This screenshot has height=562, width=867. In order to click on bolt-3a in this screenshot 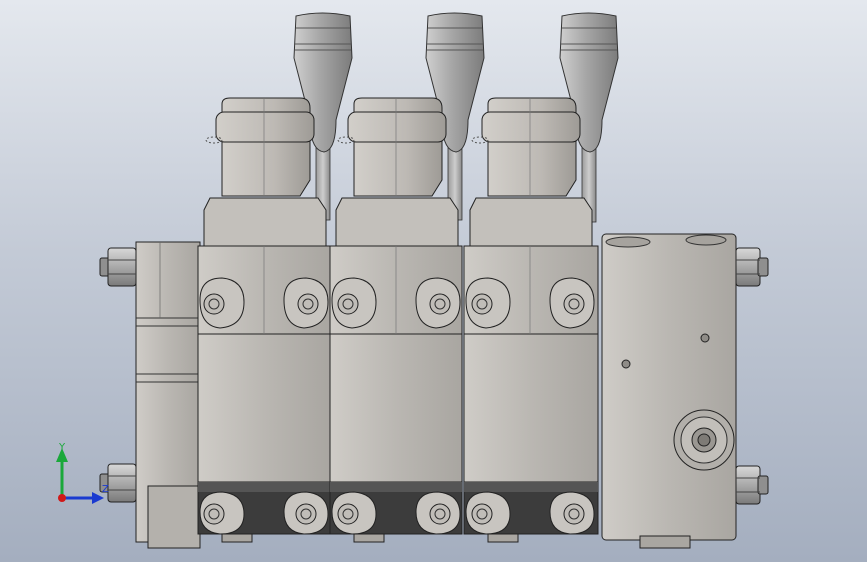, I will do `click(488, 303)`.